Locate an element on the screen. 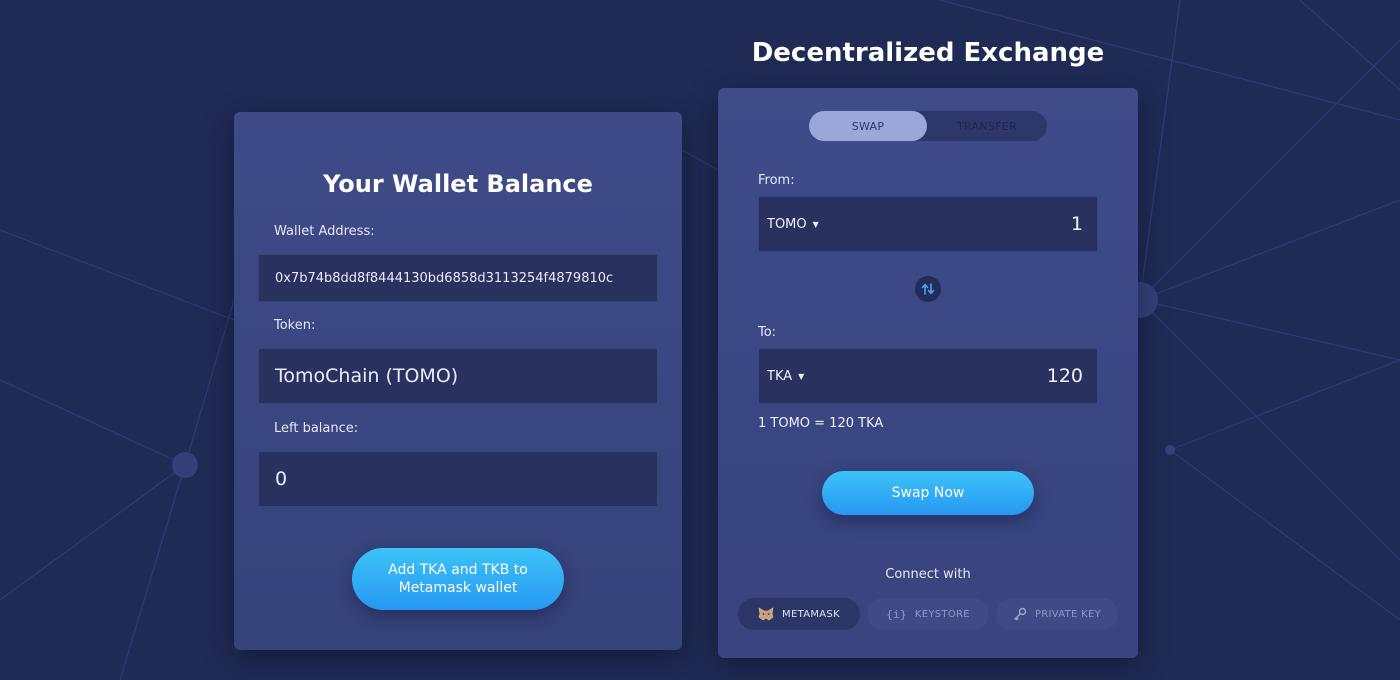 Image resolution: width=1400 pixels, height=680 pixels. swap-direction-icon is located at coordinates (928, 289).